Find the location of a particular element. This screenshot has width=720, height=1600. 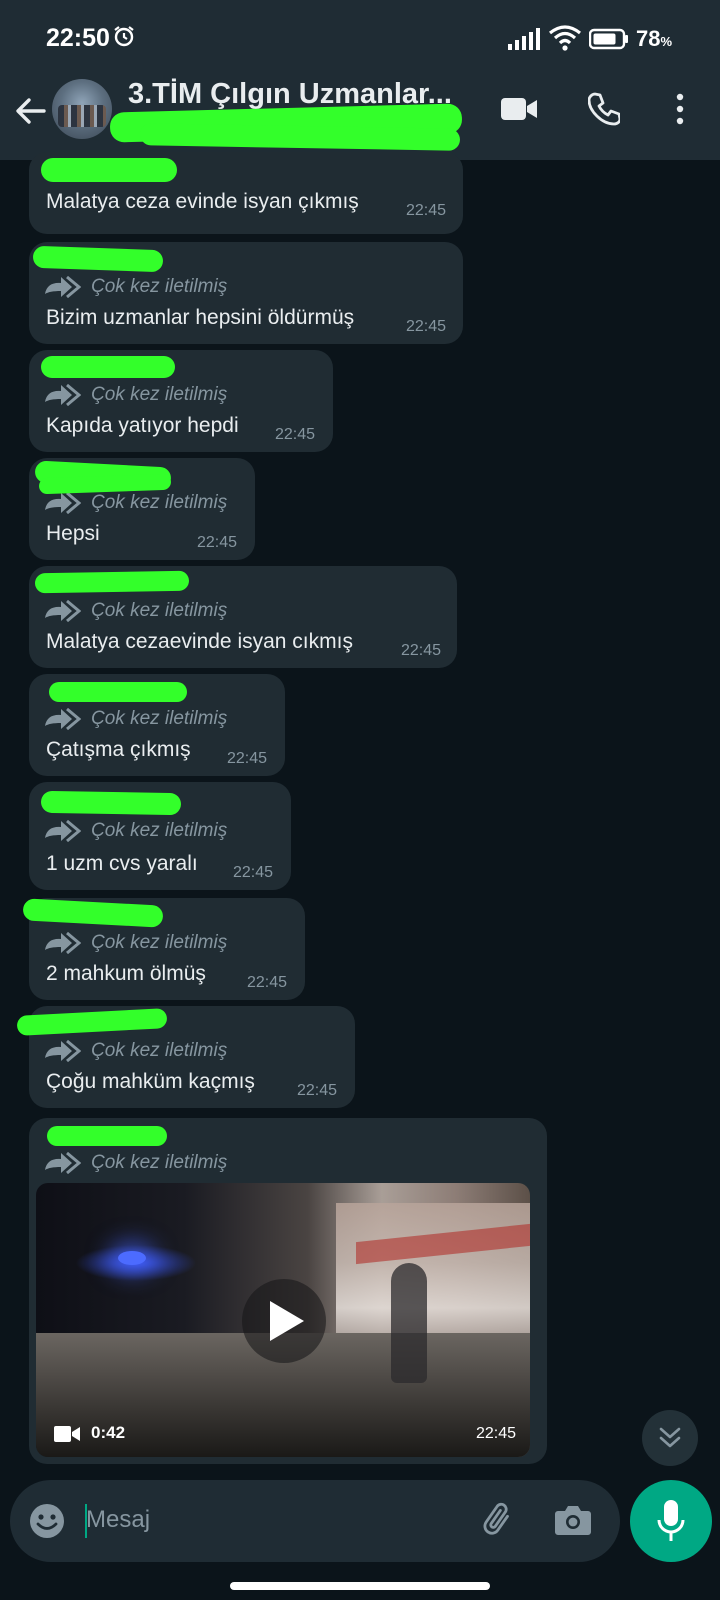

scroll-down-button is located at coordinates (670, 1438).